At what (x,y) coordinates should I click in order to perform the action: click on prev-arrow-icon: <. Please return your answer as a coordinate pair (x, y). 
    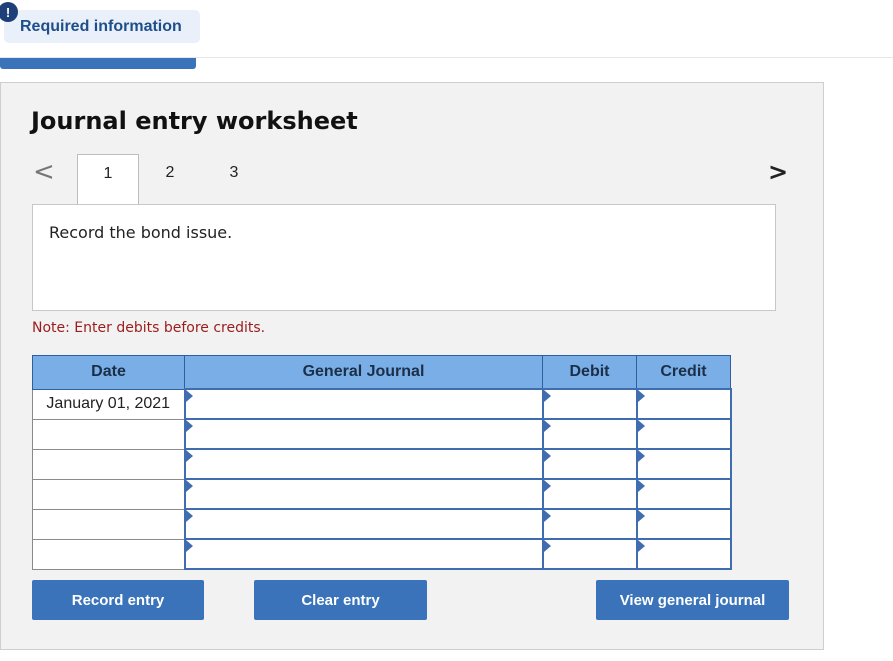
    Looking at the image, I should click on (44, 172).